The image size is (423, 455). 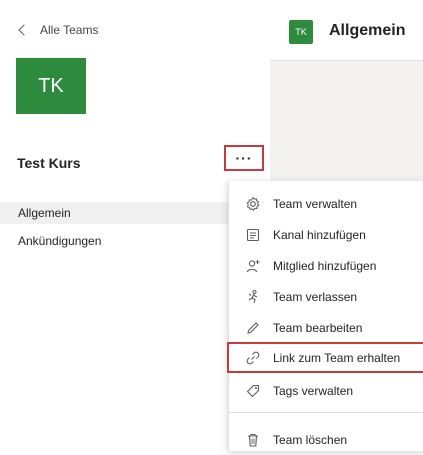 What do you see at coordinates (49, 163) in the screenshot?
I see `team-name: Test Kurs` at bounding box center [49, 163].